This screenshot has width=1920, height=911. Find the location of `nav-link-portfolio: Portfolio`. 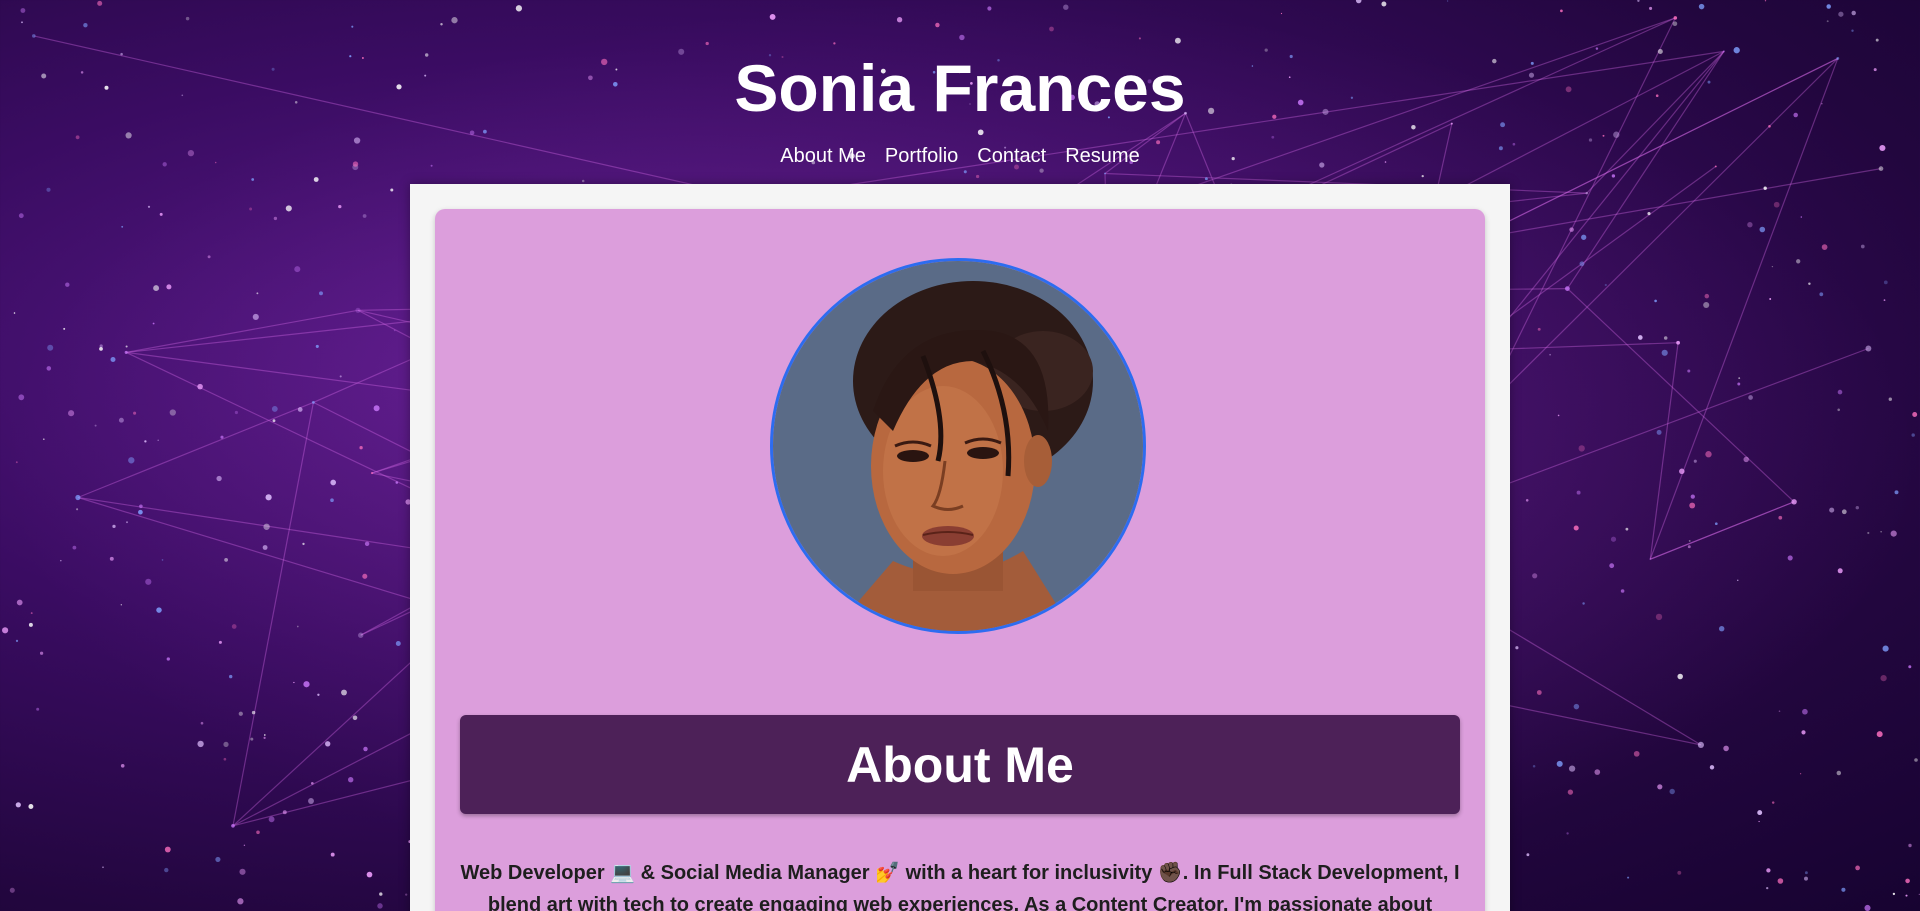

nav-link-portfolio: Portfolio is located at coordinates (921, 156).